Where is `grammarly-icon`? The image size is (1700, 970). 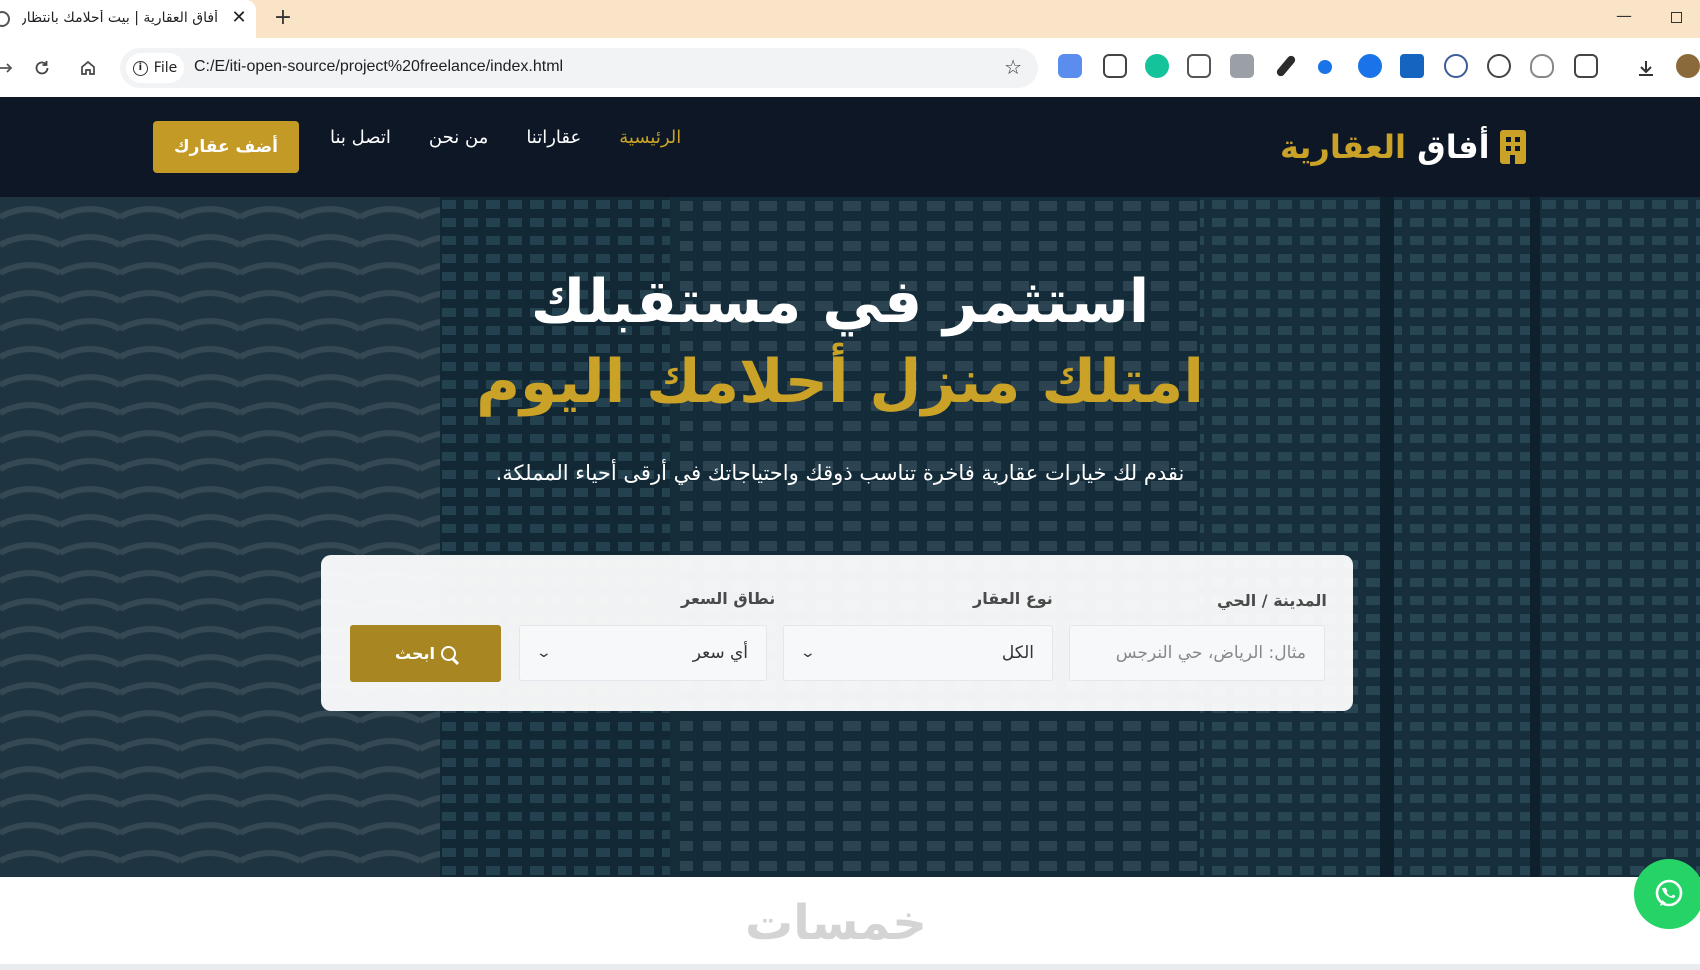 grammarly-icon is located at coordinates (1157, 66).